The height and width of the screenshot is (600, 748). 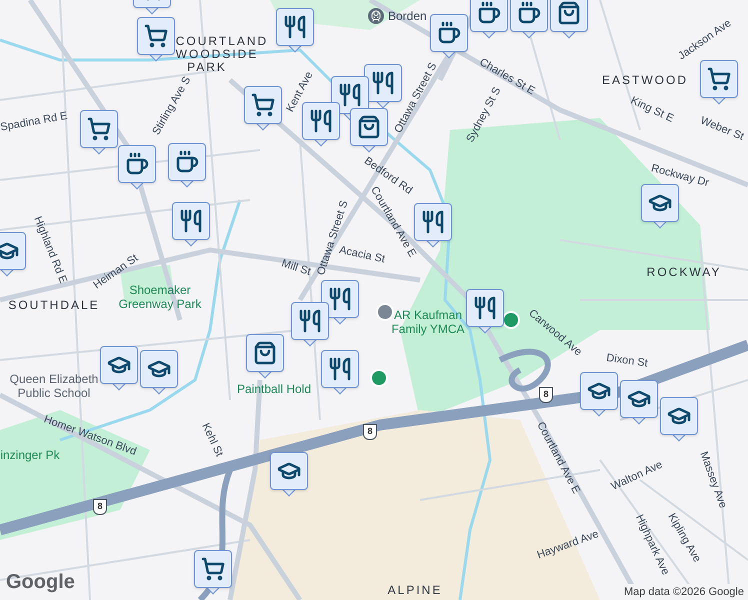 What do you see at coordinates (40, 582) in the screenshot?
I see `google-logo: Google` at bounding box center [40, 582].